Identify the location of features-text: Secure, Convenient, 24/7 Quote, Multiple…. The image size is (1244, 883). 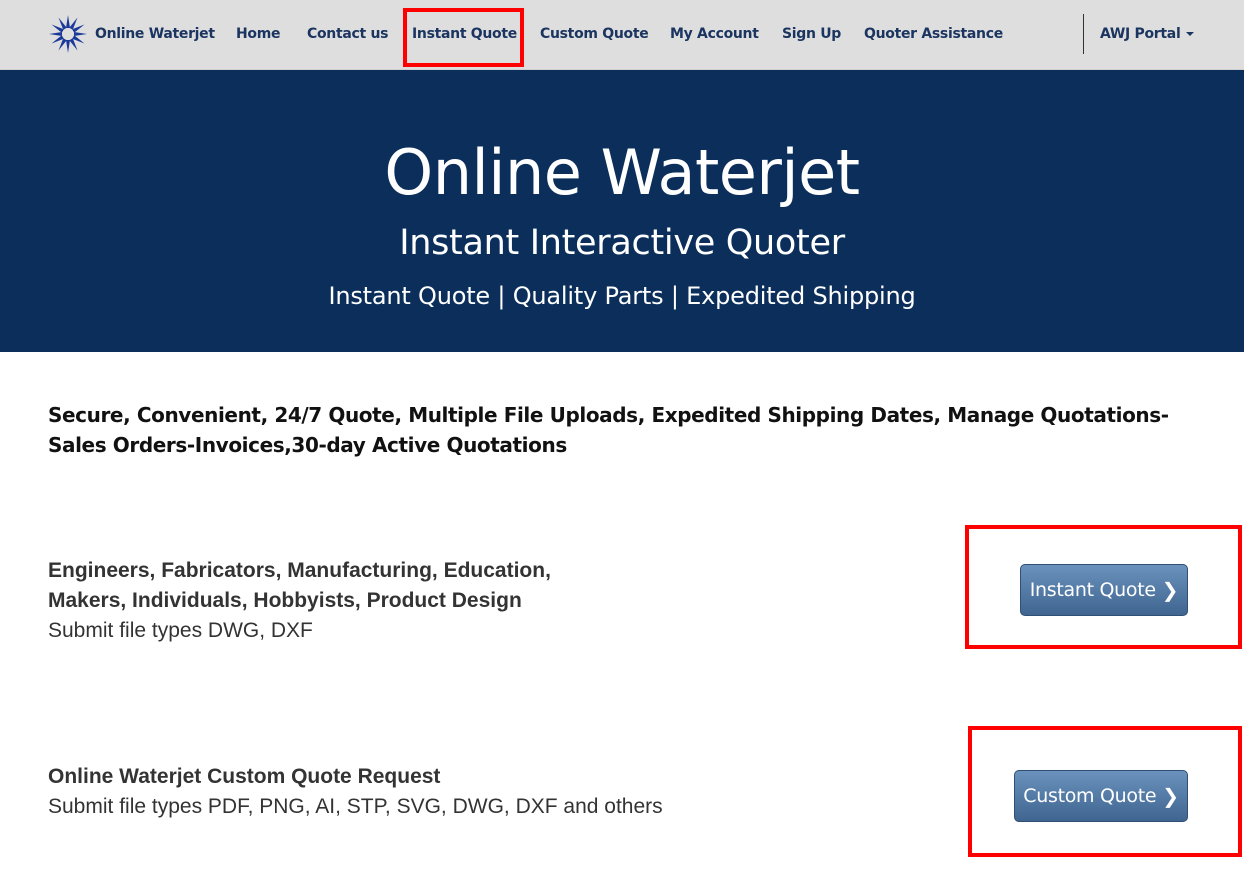
(608, 430).